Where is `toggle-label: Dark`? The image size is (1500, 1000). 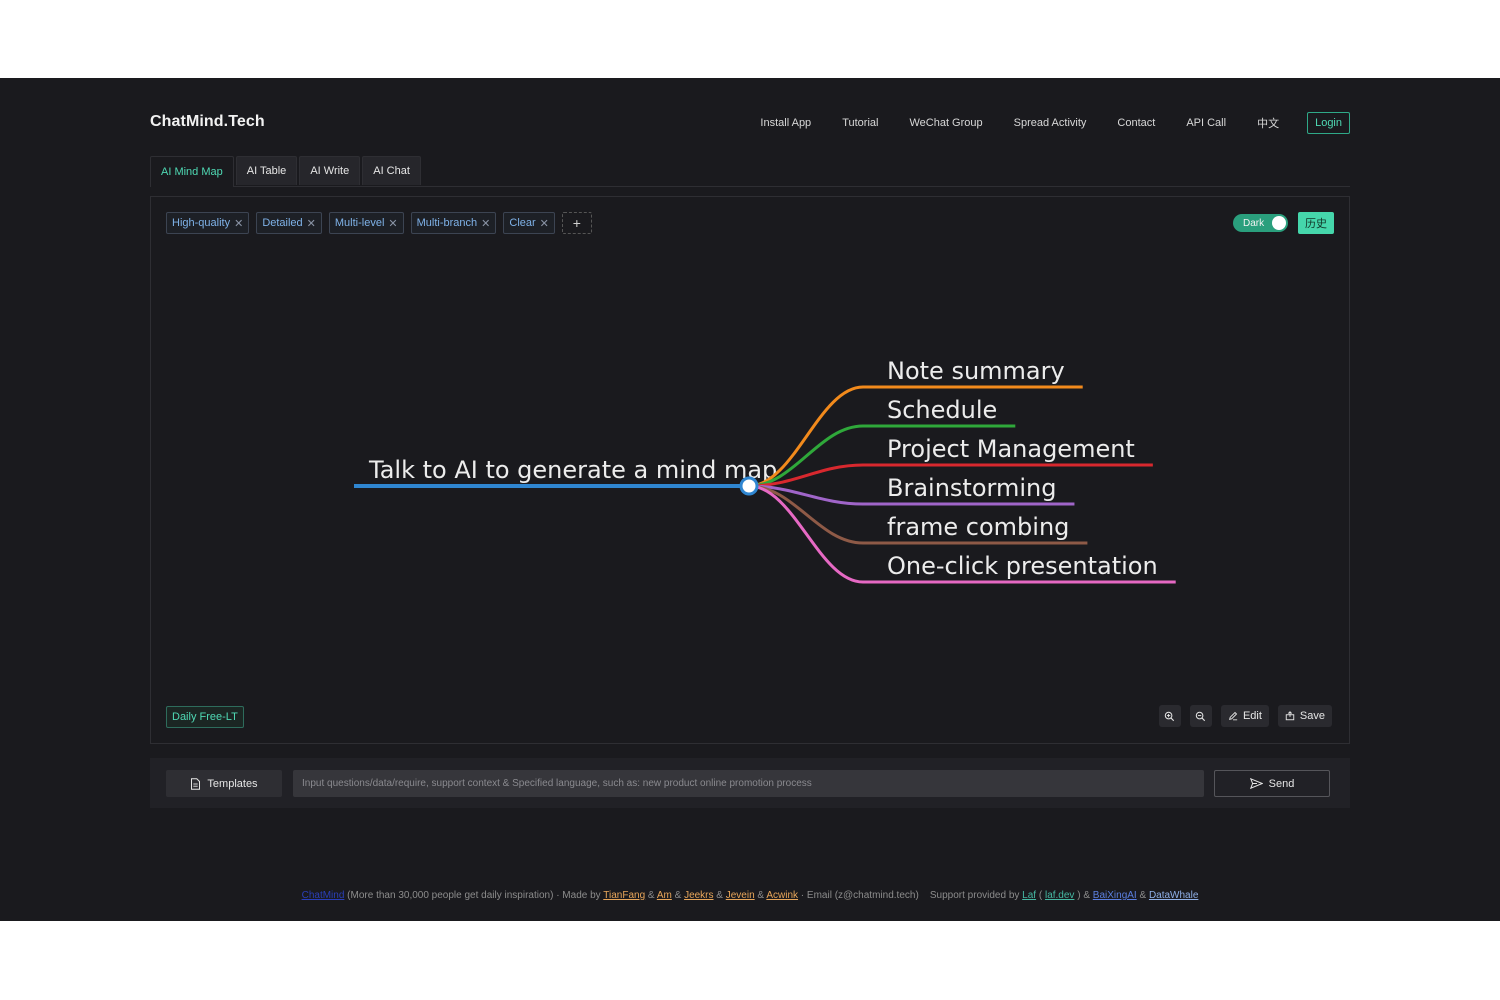
toggle-label: Dark is located at coordinates (1254, 223).